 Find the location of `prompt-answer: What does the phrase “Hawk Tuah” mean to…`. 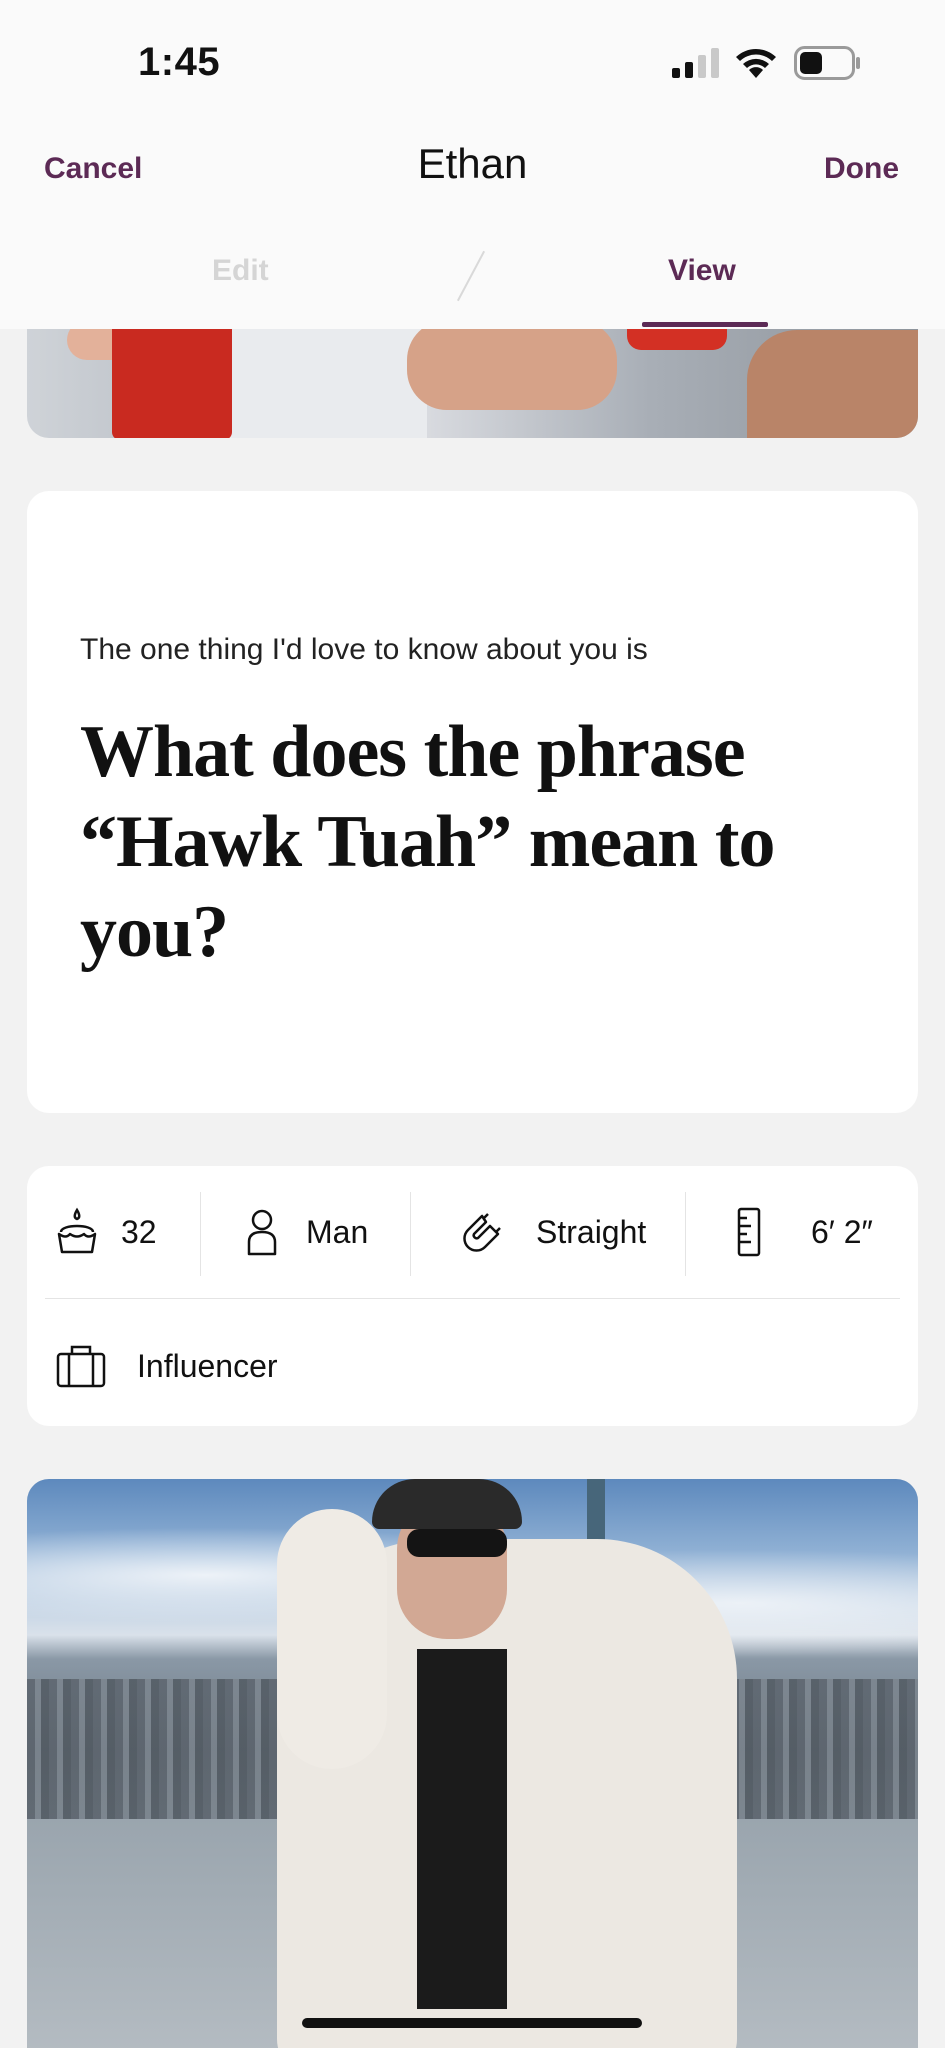

prompt-answer: What does the phrase “Hawk Tuah” mean to… is located at coordinates (427, 842).